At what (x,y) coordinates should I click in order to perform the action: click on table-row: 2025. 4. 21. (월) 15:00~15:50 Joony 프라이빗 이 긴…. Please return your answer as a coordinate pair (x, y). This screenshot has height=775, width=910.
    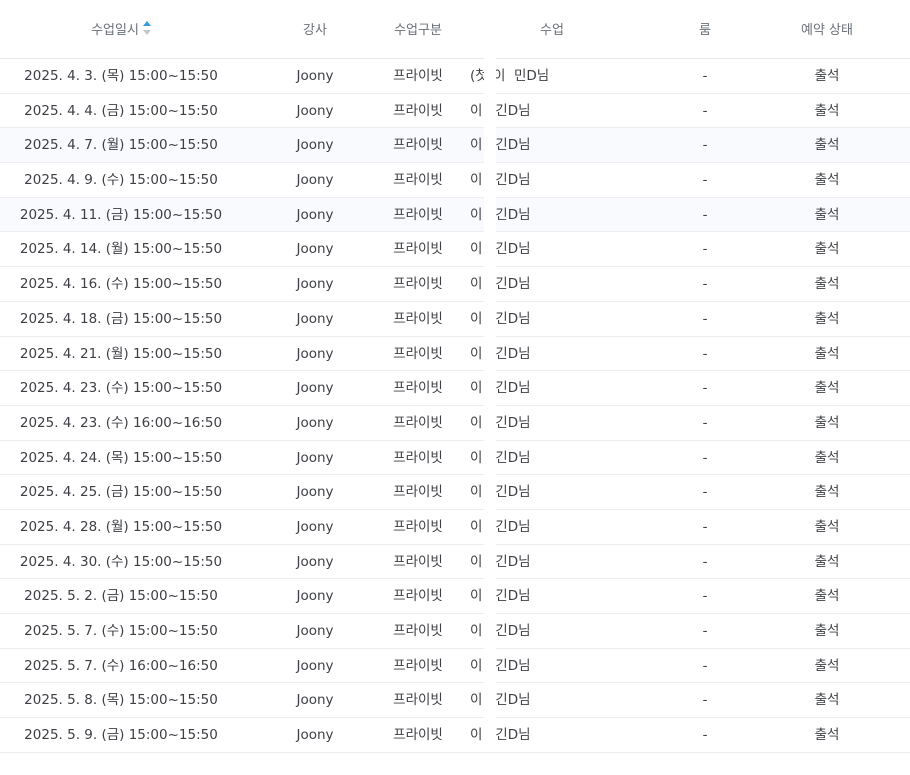
    Looking at the image, I should click on (455, 354).